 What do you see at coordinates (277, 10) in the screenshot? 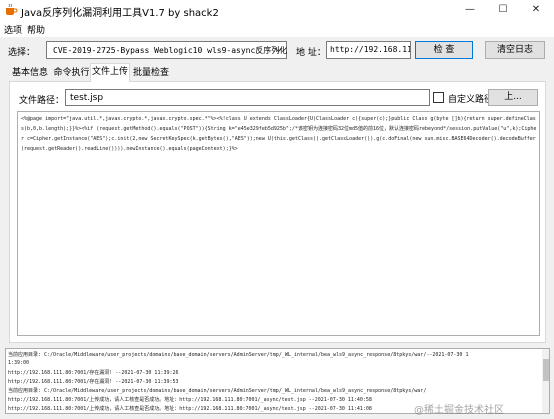
I see `title-bar: Java反序列化漏洞利用工具V1.7 by shack2 — ☐ ✕` at bounding box center [277, 10].